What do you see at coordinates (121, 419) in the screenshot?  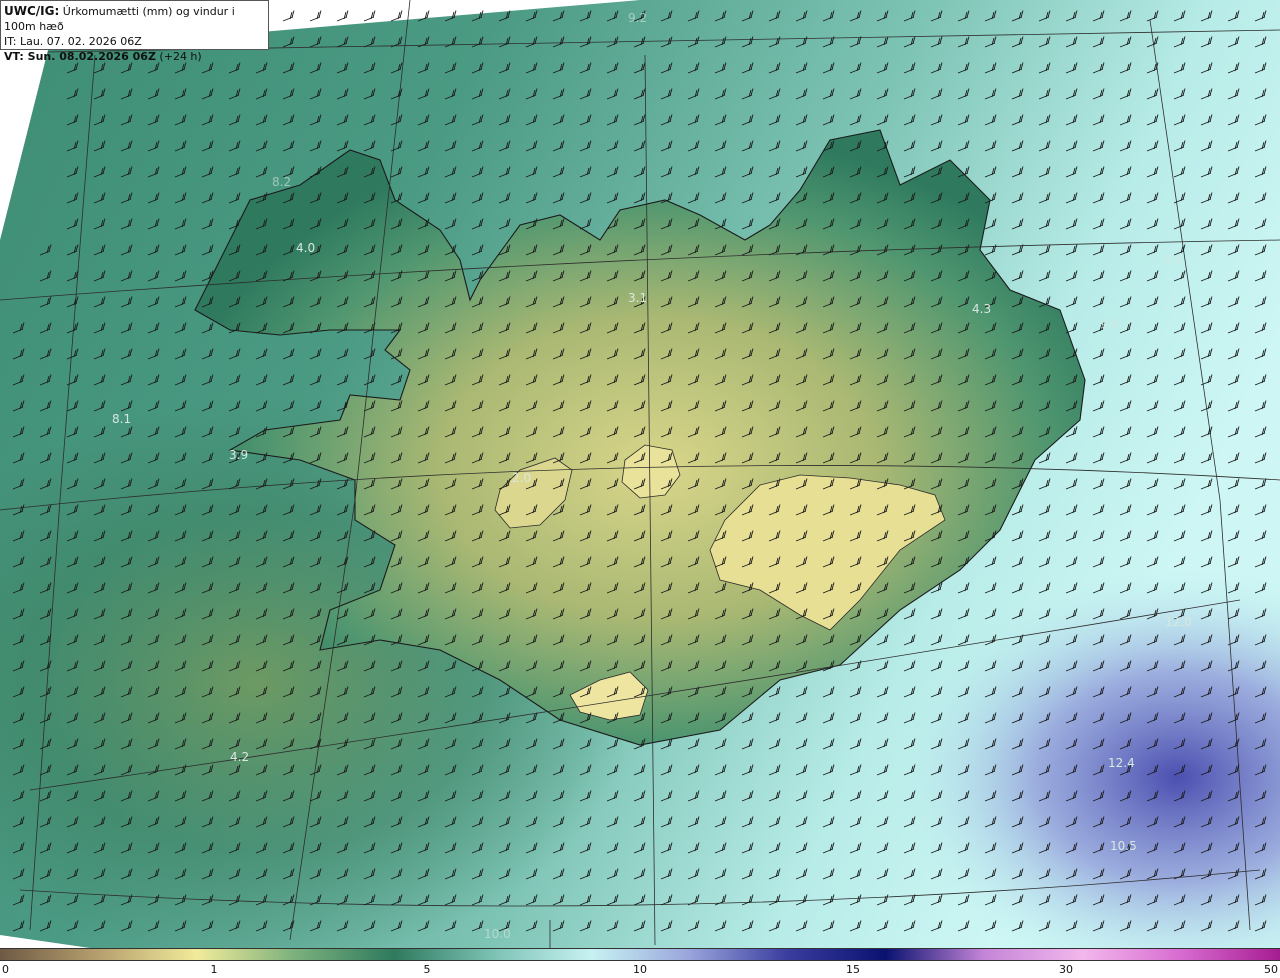 I see `map-value-label: 8.1` at bounding box center [121, 419].